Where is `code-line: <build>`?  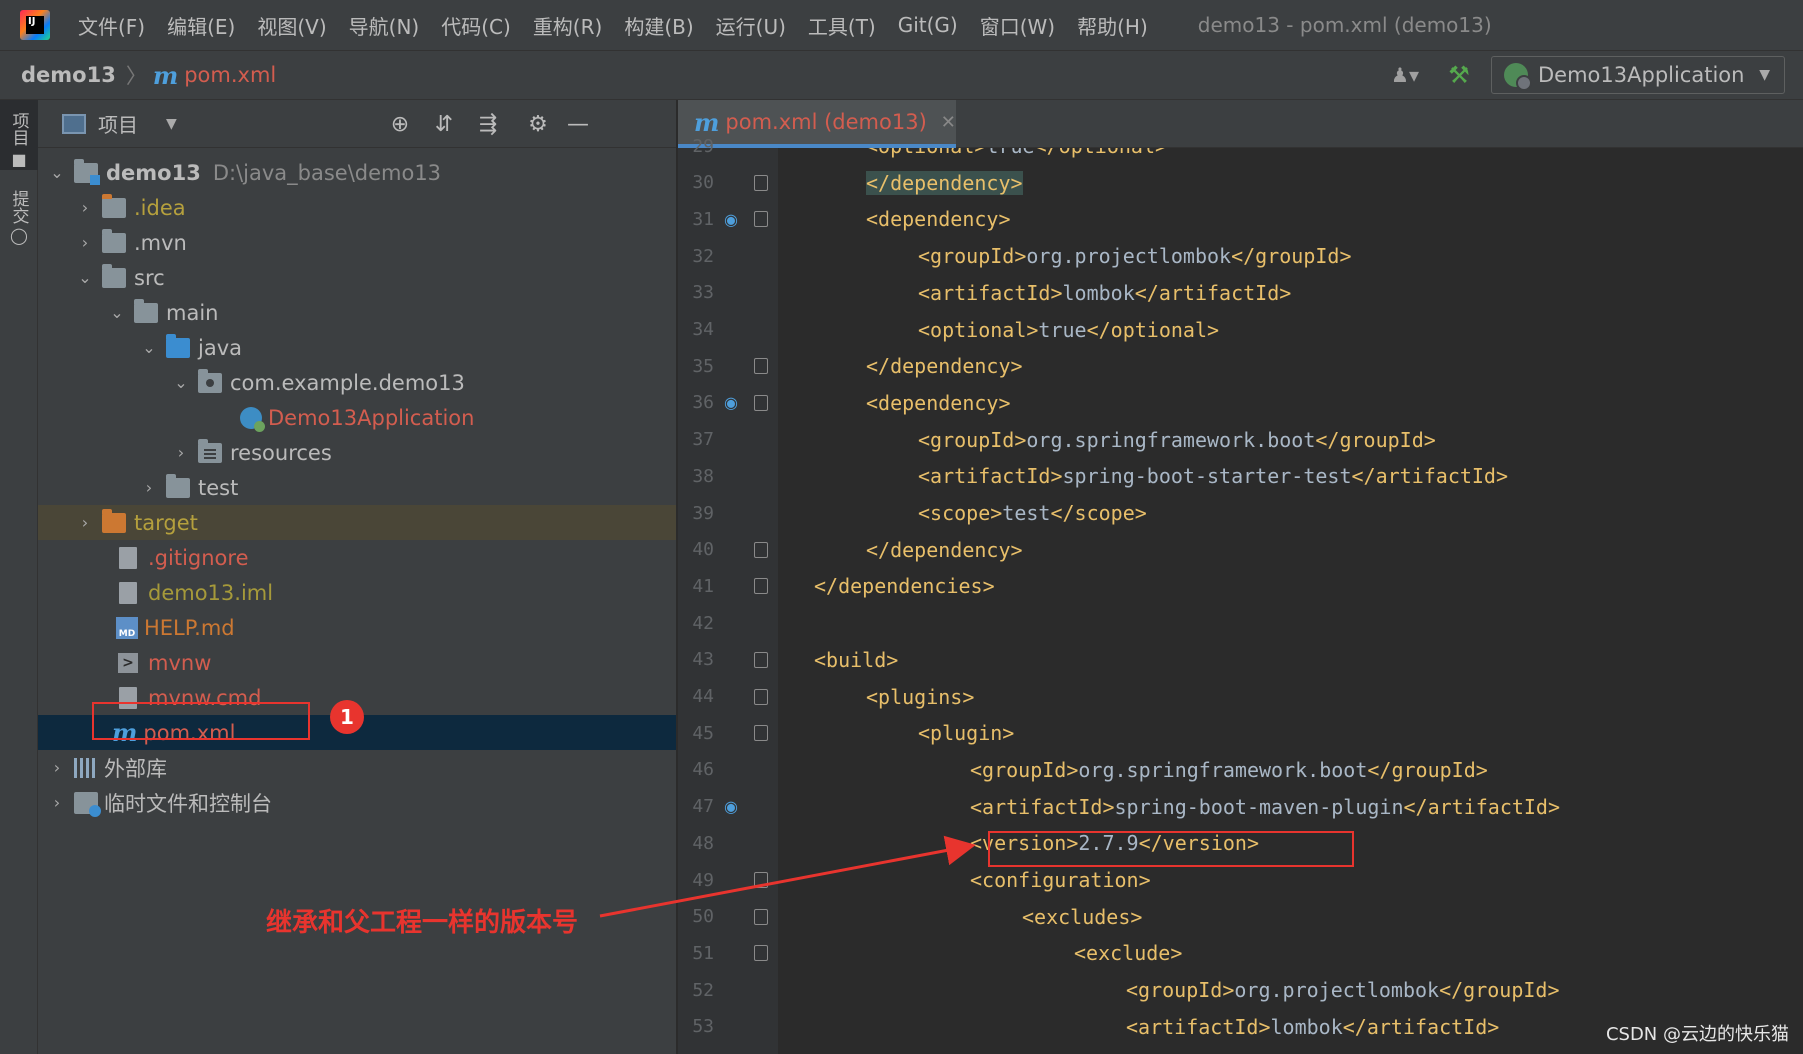
code-line: <build> is located at coordinates (856, 660).